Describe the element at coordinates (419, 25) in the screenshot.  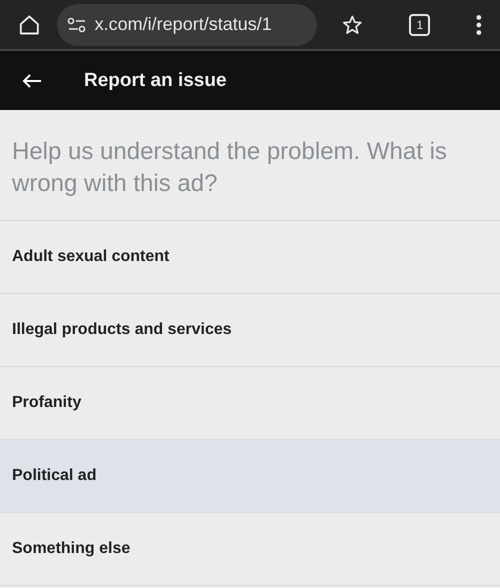
I see `tab-count: 1` at that location.